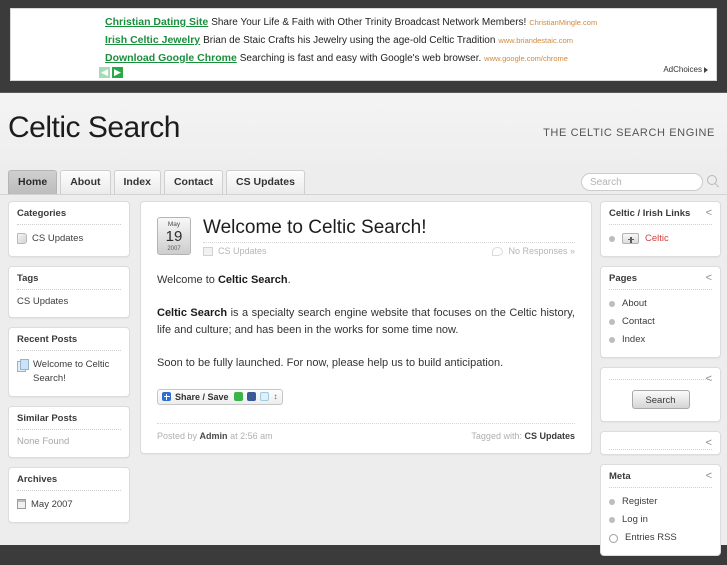  Describe the element at coordinates (630, 238) in the screenshot. I see `expand-plus-icon` at that location.